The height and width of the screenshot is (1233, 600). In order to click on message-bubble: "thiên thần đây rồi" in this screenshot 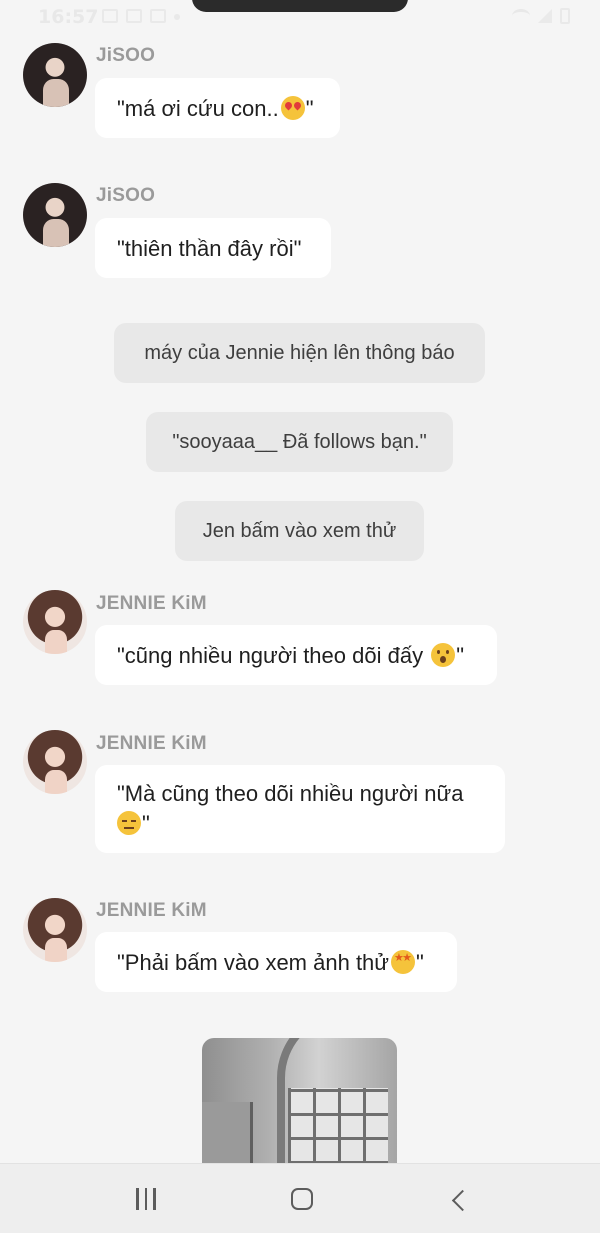, I will do `click(213, 248)`.